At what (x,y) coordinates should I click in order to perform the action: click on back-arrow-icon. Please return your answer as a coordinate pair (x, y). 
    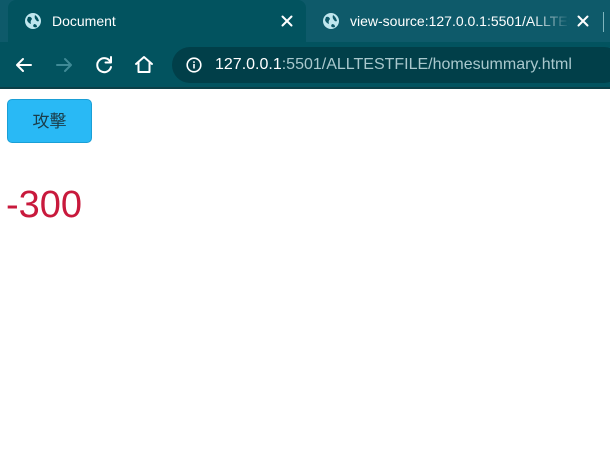
    Looking at the image, I should click on (24, 65).